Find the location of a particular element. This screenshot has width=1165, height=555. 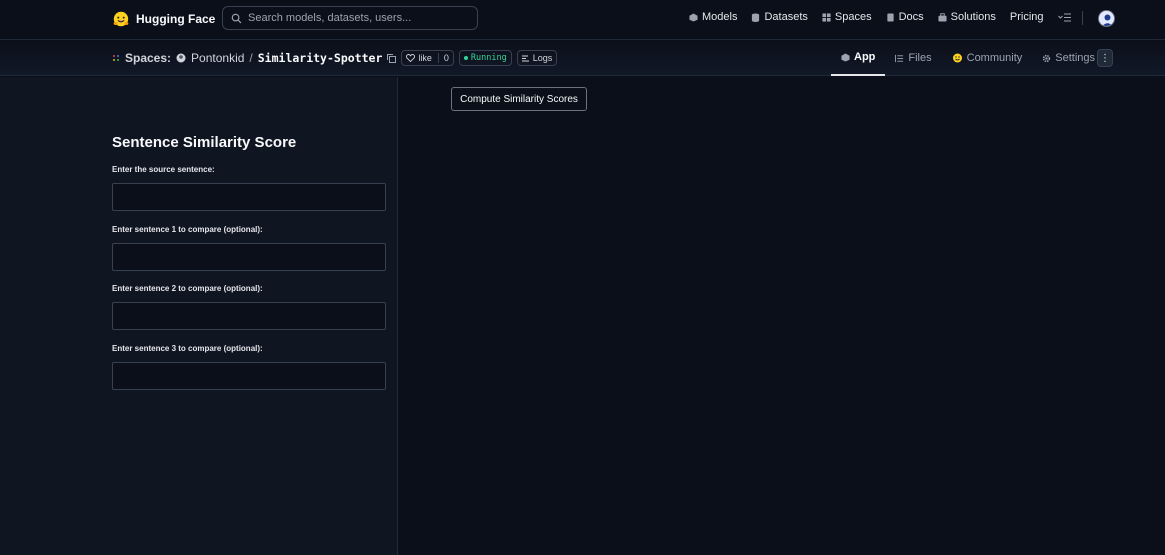

sentence-1-input is located at coordinates (249, 257).